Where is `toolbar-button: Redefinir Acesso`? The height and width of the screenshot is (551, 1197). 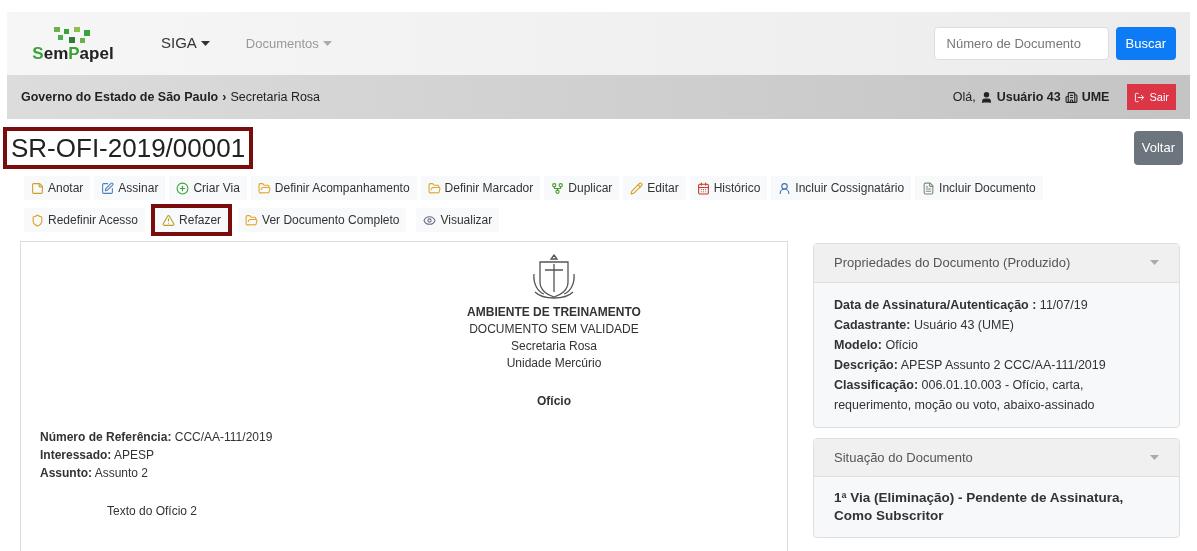 toolbar-button: Redefinir Acesso is located at coordinates (85, 220).